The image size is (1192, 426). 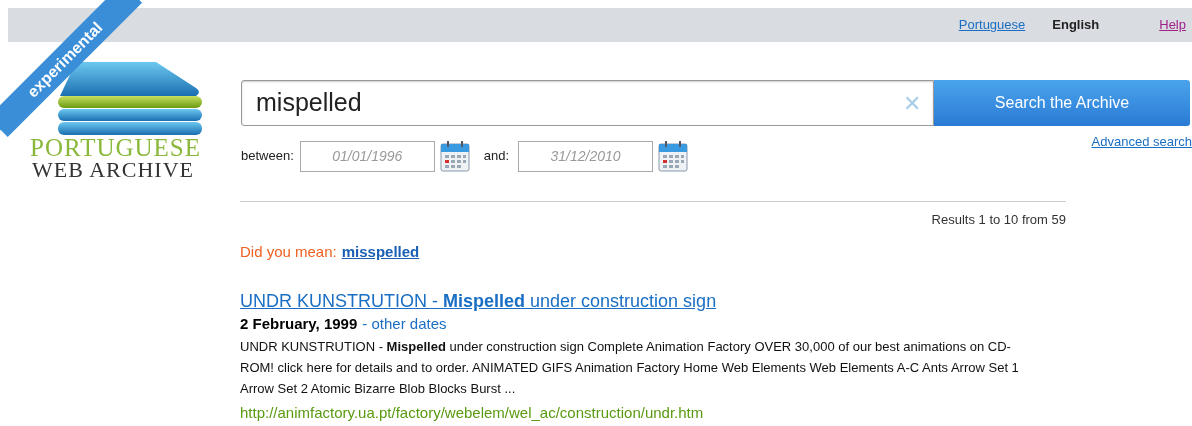 I want to click on results-count: Results 1 to 10 from 59, so click(x=998, y=219).